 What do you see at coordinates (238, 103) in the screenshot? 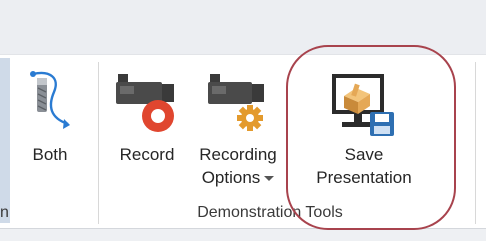
I see `video-camera-gear-icon` at bounding box center [238, 103].